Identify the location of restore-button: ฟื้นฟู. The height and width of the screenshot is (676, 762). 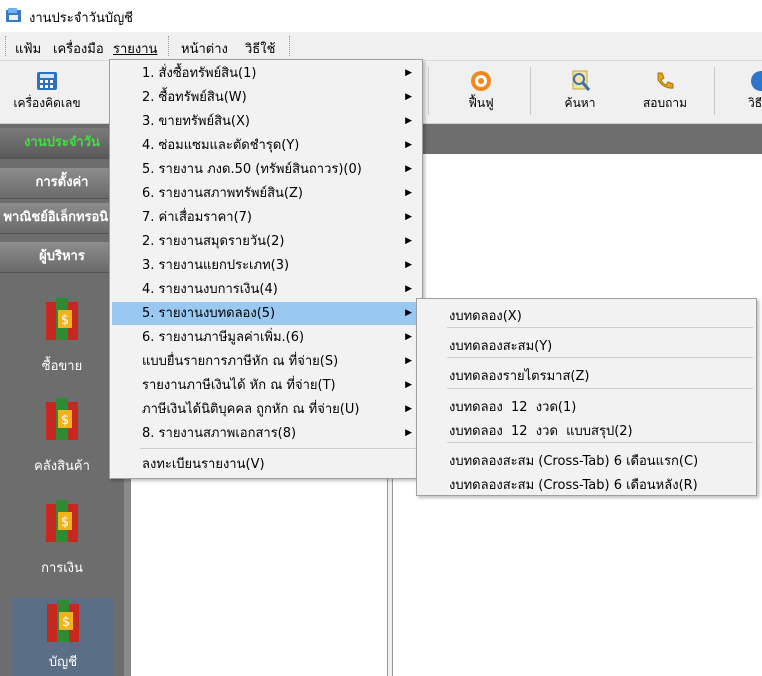
(481, 90).